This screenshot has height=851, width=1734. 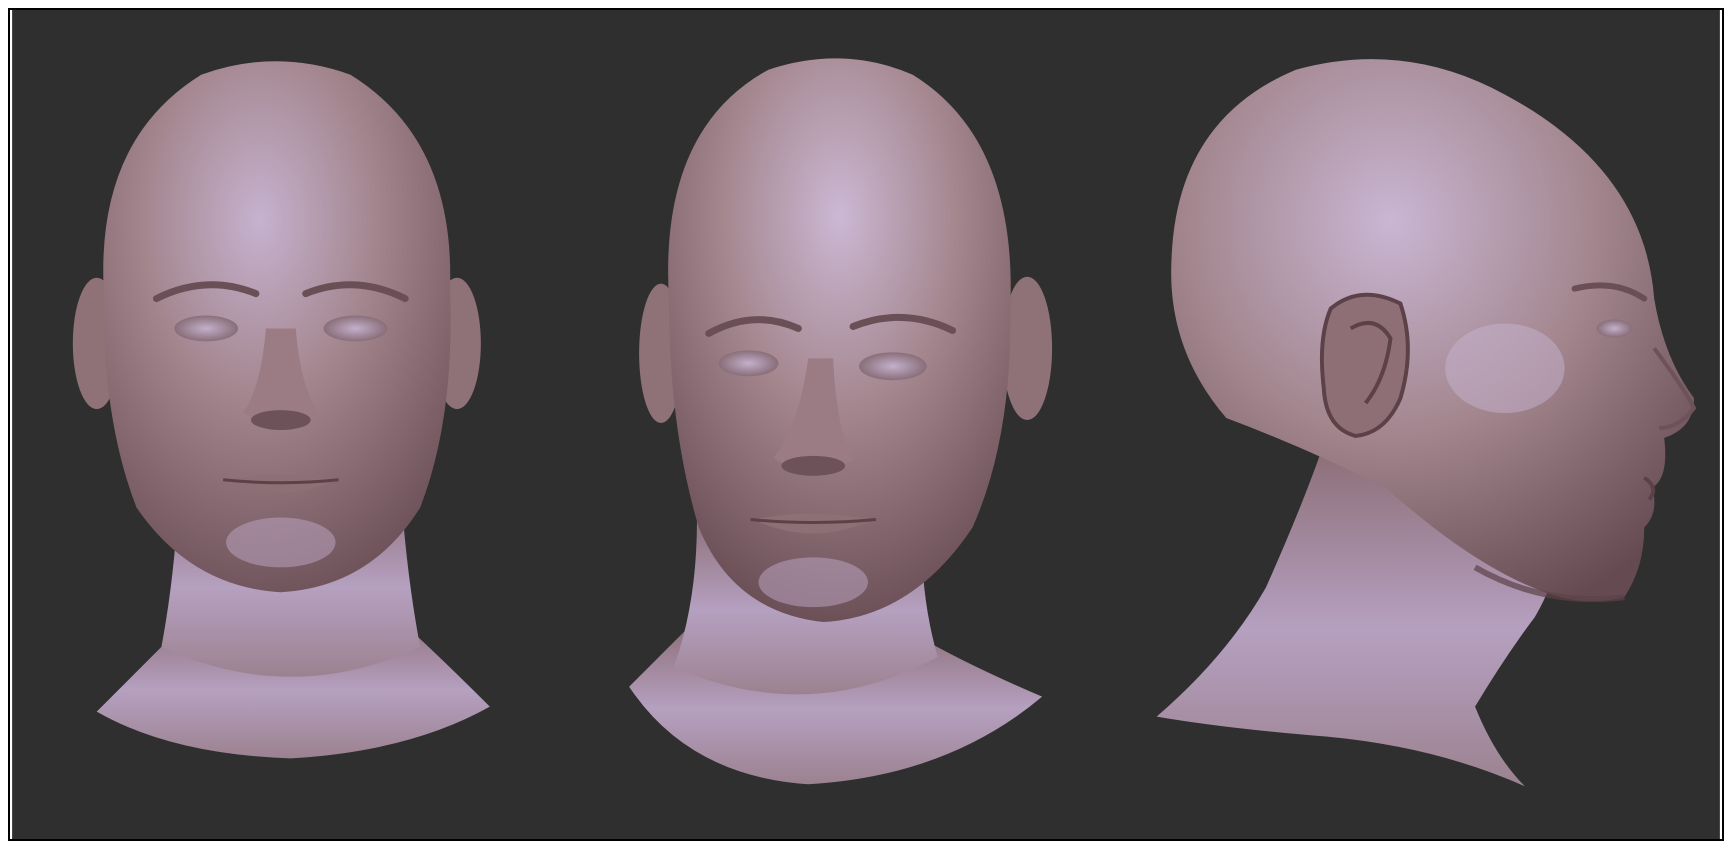 I want to click on tq-chin, so click(x=813, y=582).